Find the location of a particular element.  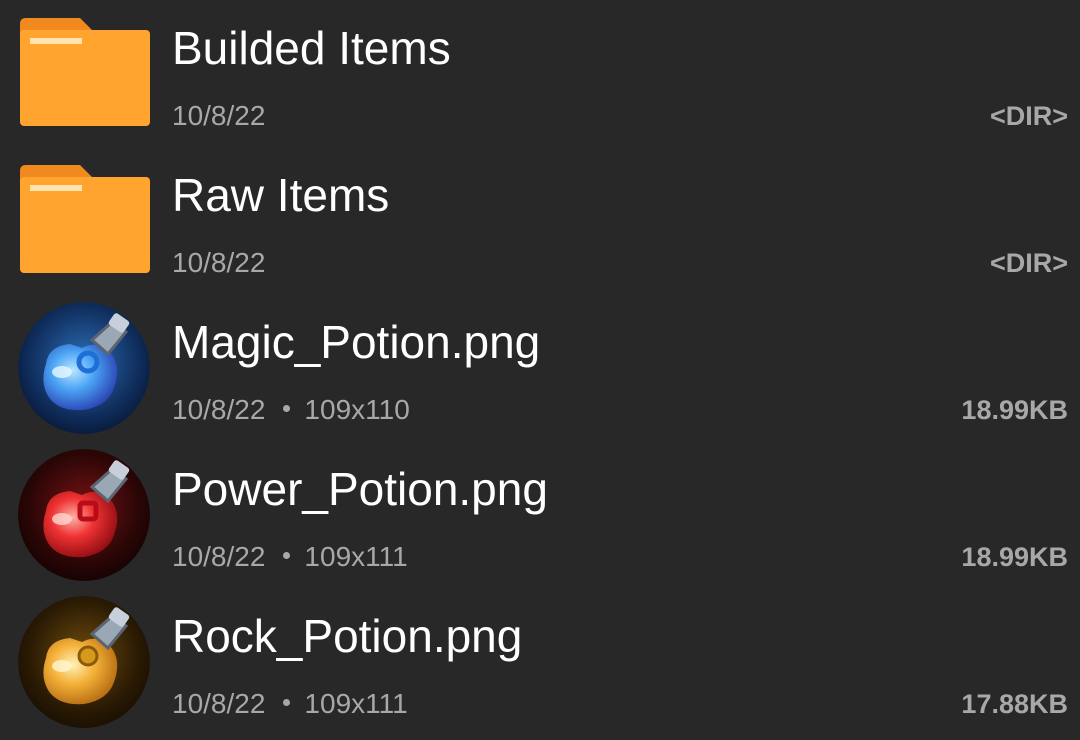

power-potion-thumbnail is located at coordinates (84, 515).